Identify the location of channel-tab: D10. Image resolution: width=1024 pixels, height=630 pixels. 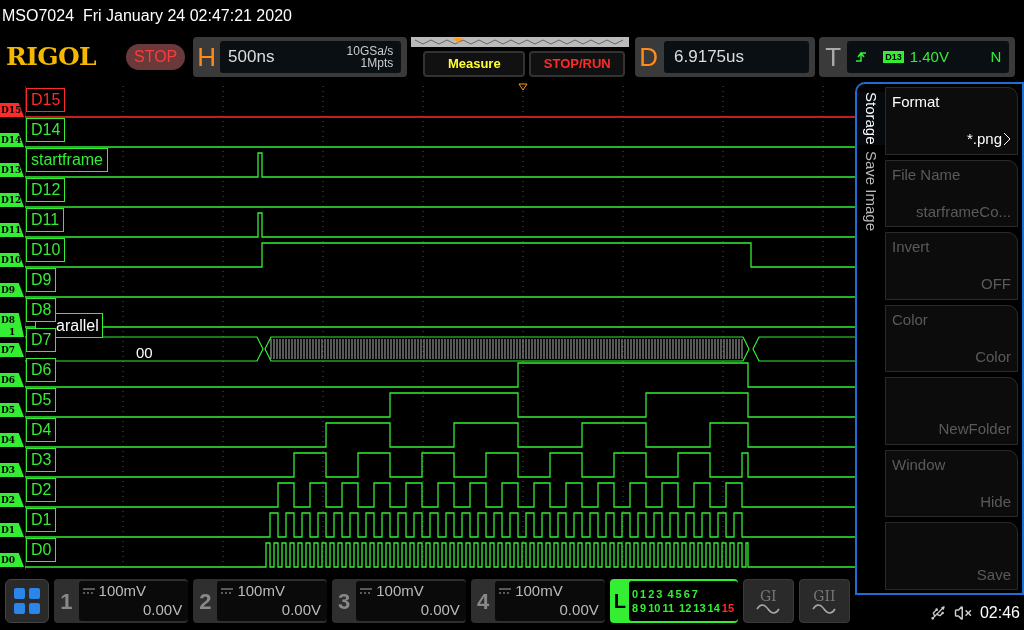
(12, 260).